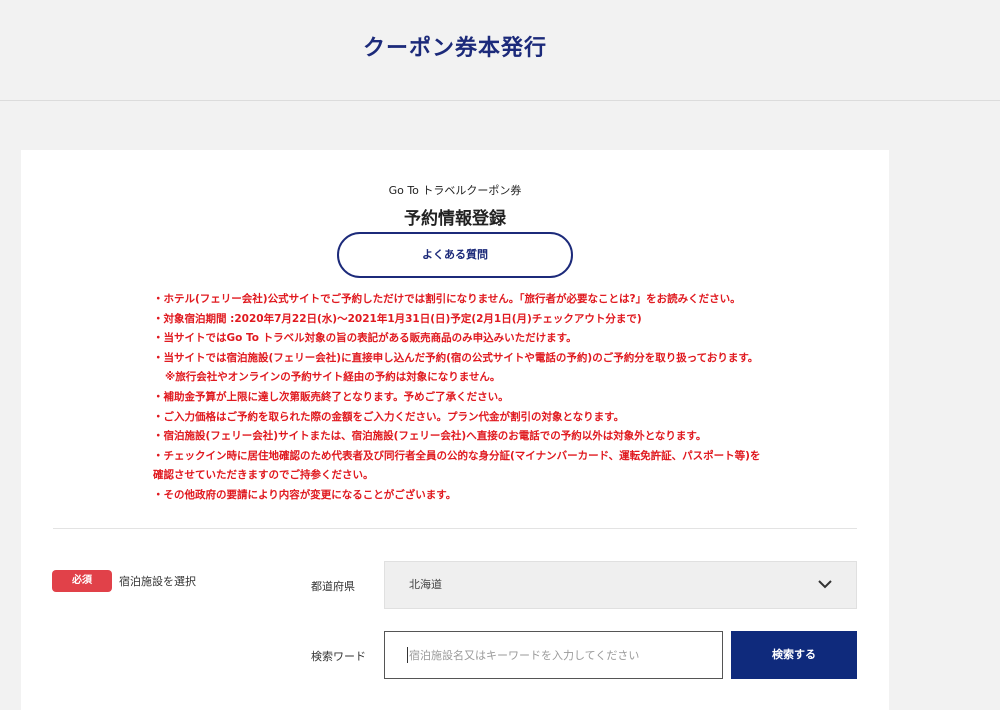 This screenshot has width=1000, height=710. I want to click on required-badge: 必須, so click(82, 581).